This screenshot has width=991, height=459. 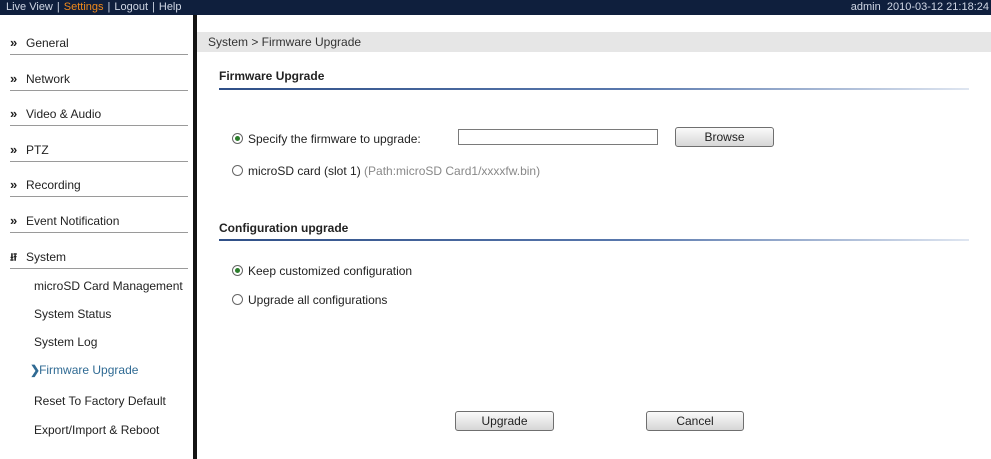 What do you see at coordinates (89, 370) in the screenshot?
I see `sidebar-item-label: Firmware Upgrade` at bounding box center [89, 370].